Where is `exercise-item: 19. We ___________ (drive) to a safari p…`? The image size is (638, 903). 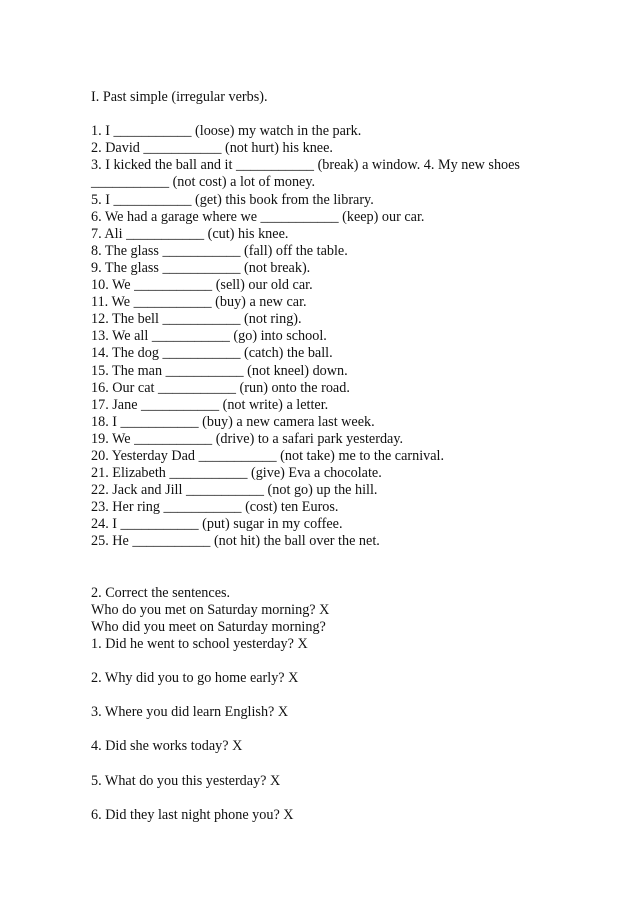
exercise-item: 19. We ___________ (drive) to a safari p… is located at coordinates (247, 438).